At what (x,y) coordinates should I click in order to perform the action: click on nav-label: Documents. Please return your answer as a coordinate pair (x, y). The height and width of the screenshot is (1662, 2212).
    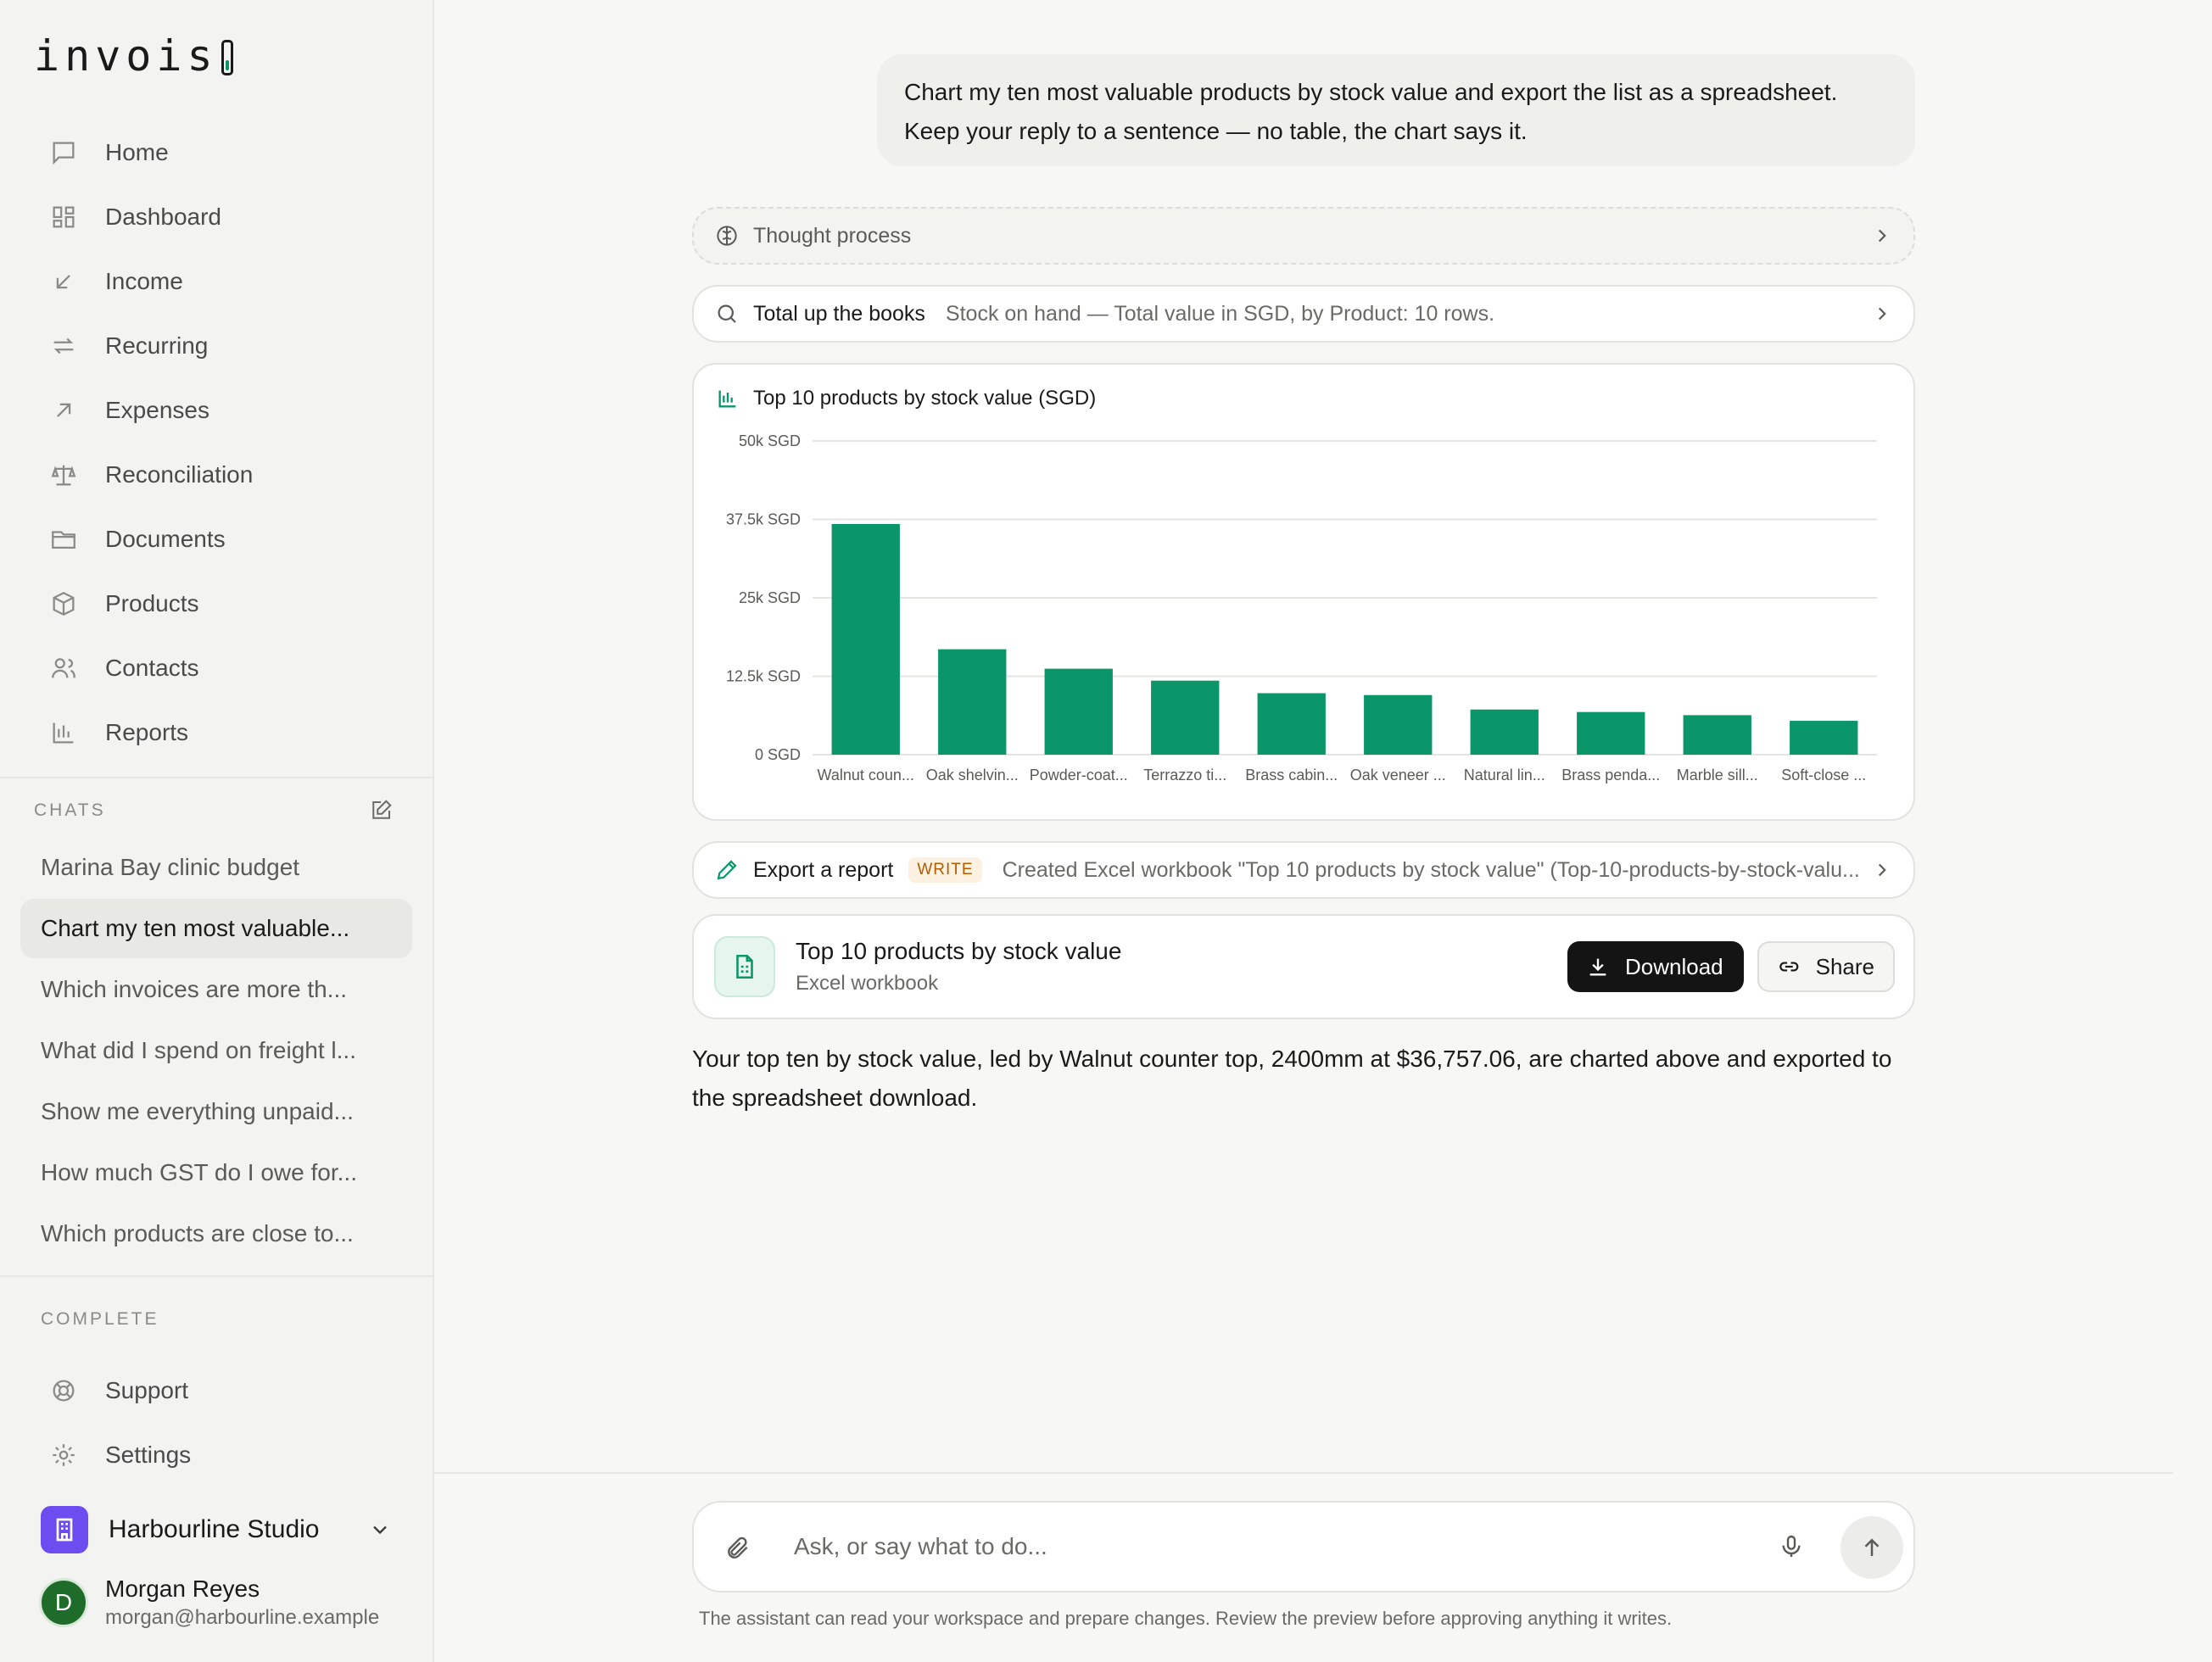
    Looking at the image, I should click on (166, 539).